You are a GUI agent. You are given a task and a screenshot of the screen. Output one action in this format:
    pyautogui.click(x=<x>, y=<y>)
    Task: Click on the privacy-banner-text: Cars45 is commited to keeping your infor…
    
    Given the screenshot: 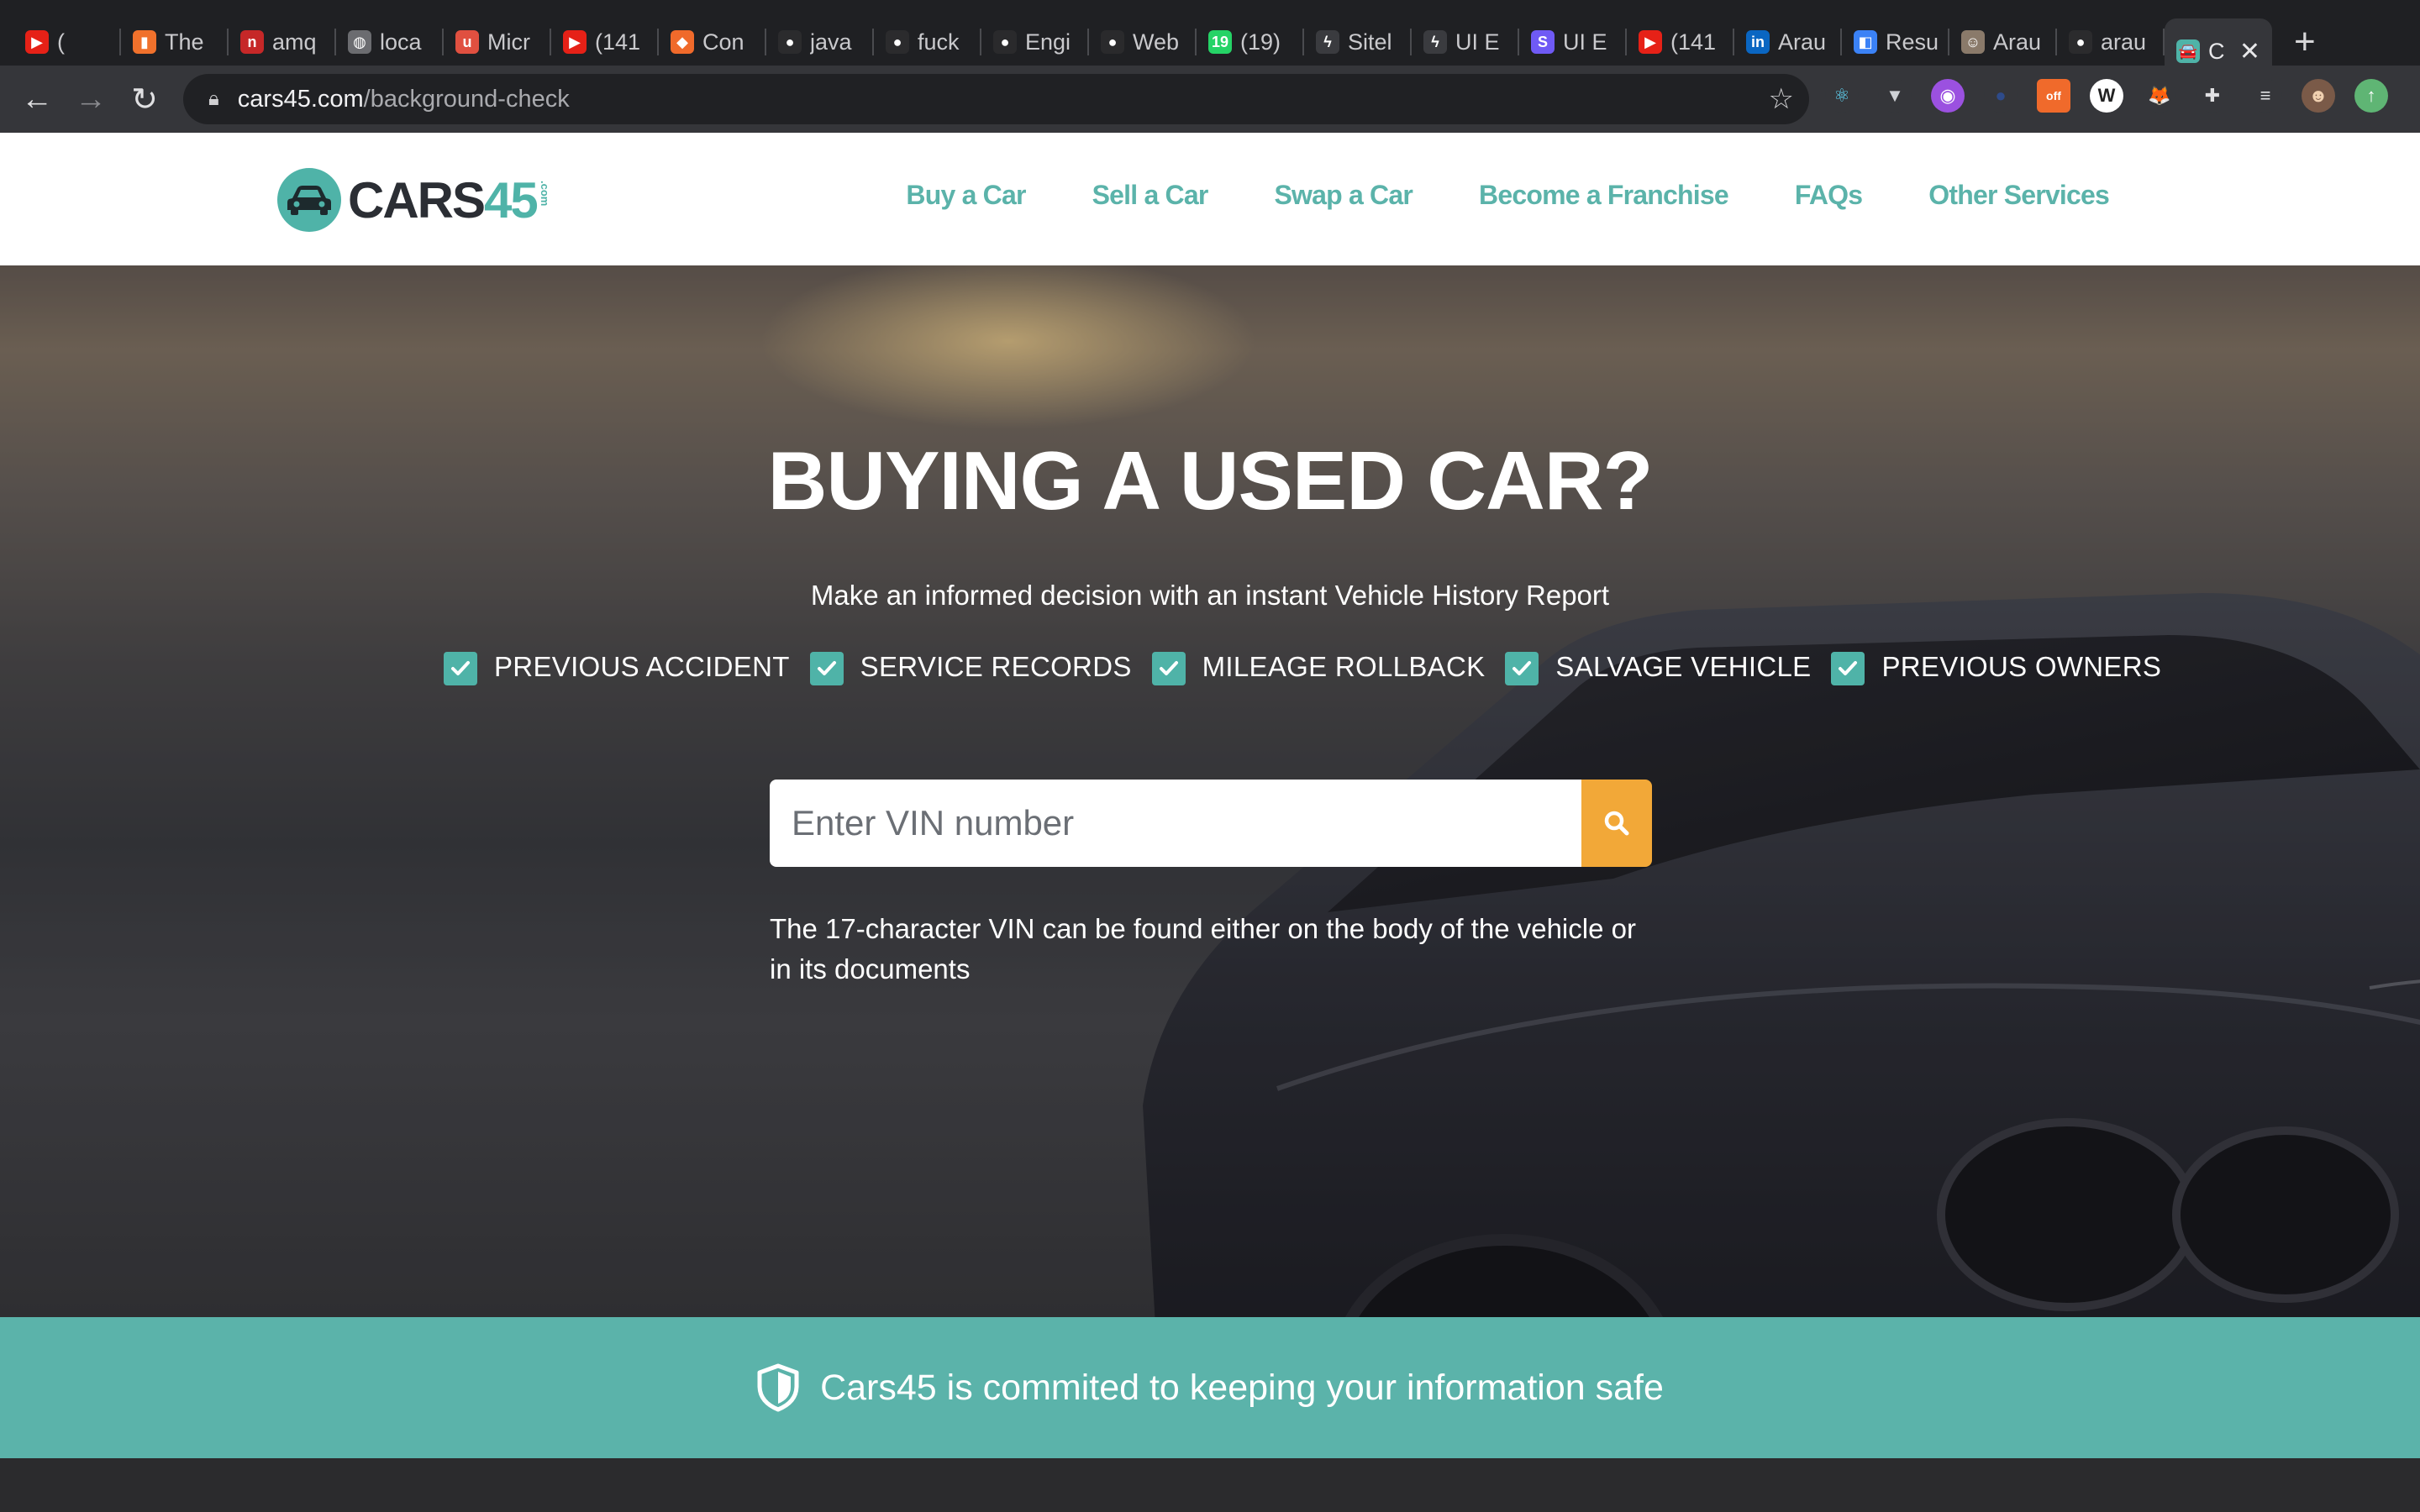 What is the action you would take?
    pyautogui.click(x=1242, y=1387)
    